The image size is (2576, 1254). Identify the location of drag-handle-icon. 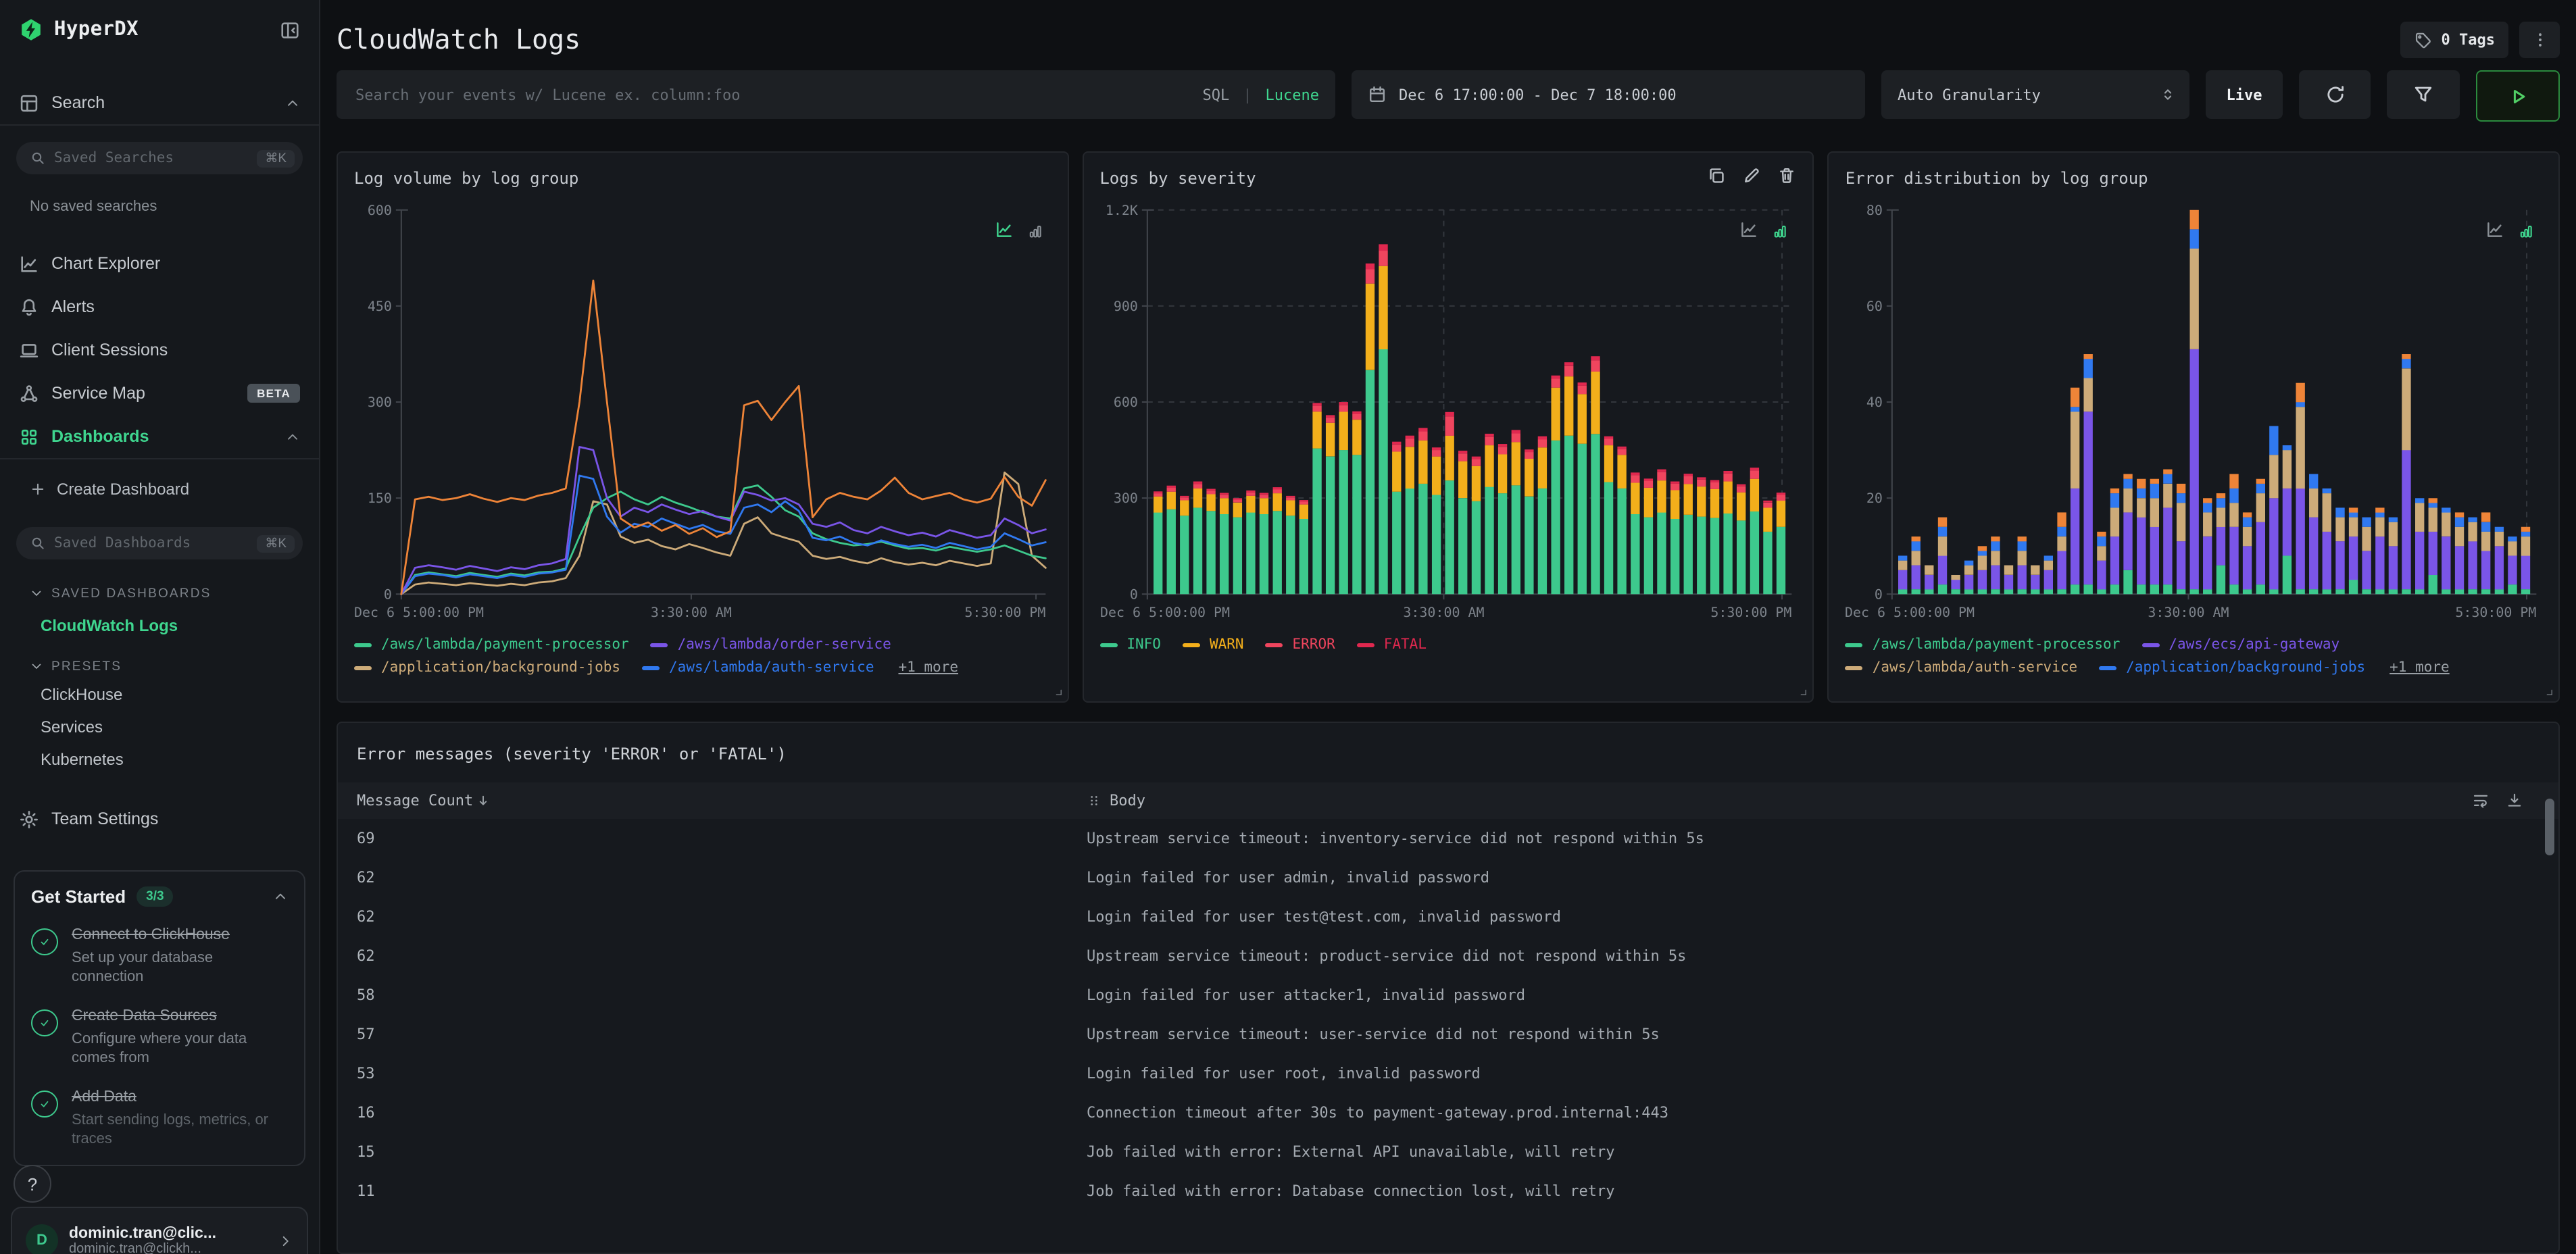
(1094, 800).